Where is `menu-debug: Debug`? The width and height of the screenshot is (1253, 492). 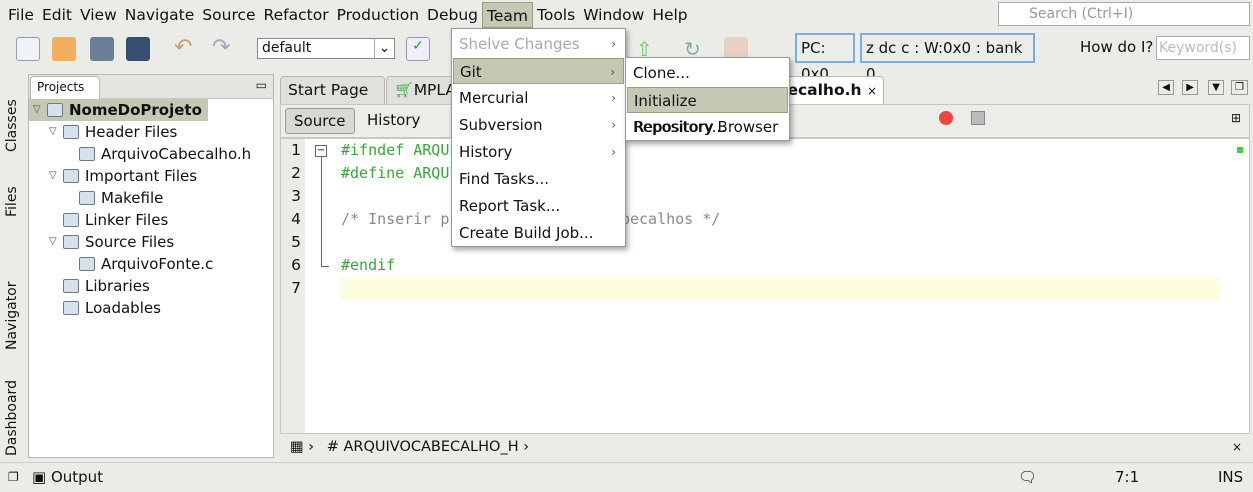 menu-debug: Debug is located at coordinates (452, 15).